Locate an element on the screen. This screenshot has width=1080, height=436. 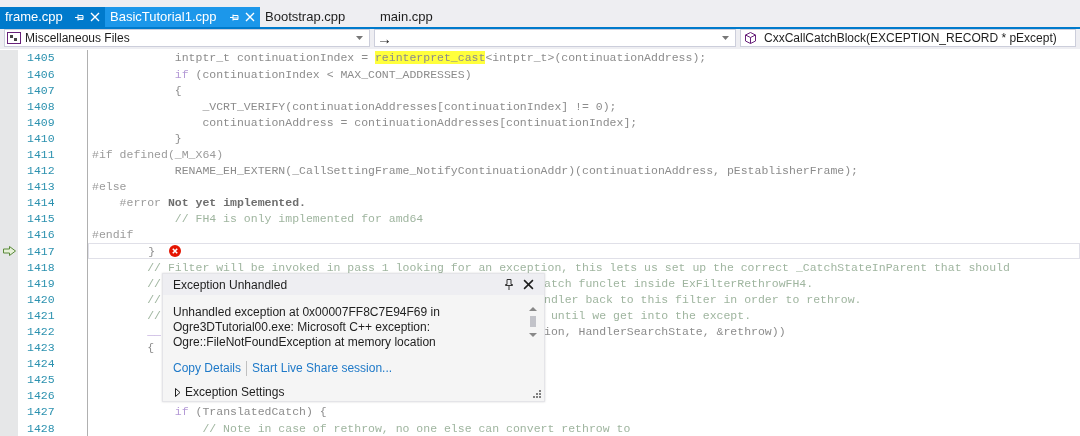
code-line: // Note in case of rethrow, no one else can convert rethrow to is located at coordinates (416, 428).